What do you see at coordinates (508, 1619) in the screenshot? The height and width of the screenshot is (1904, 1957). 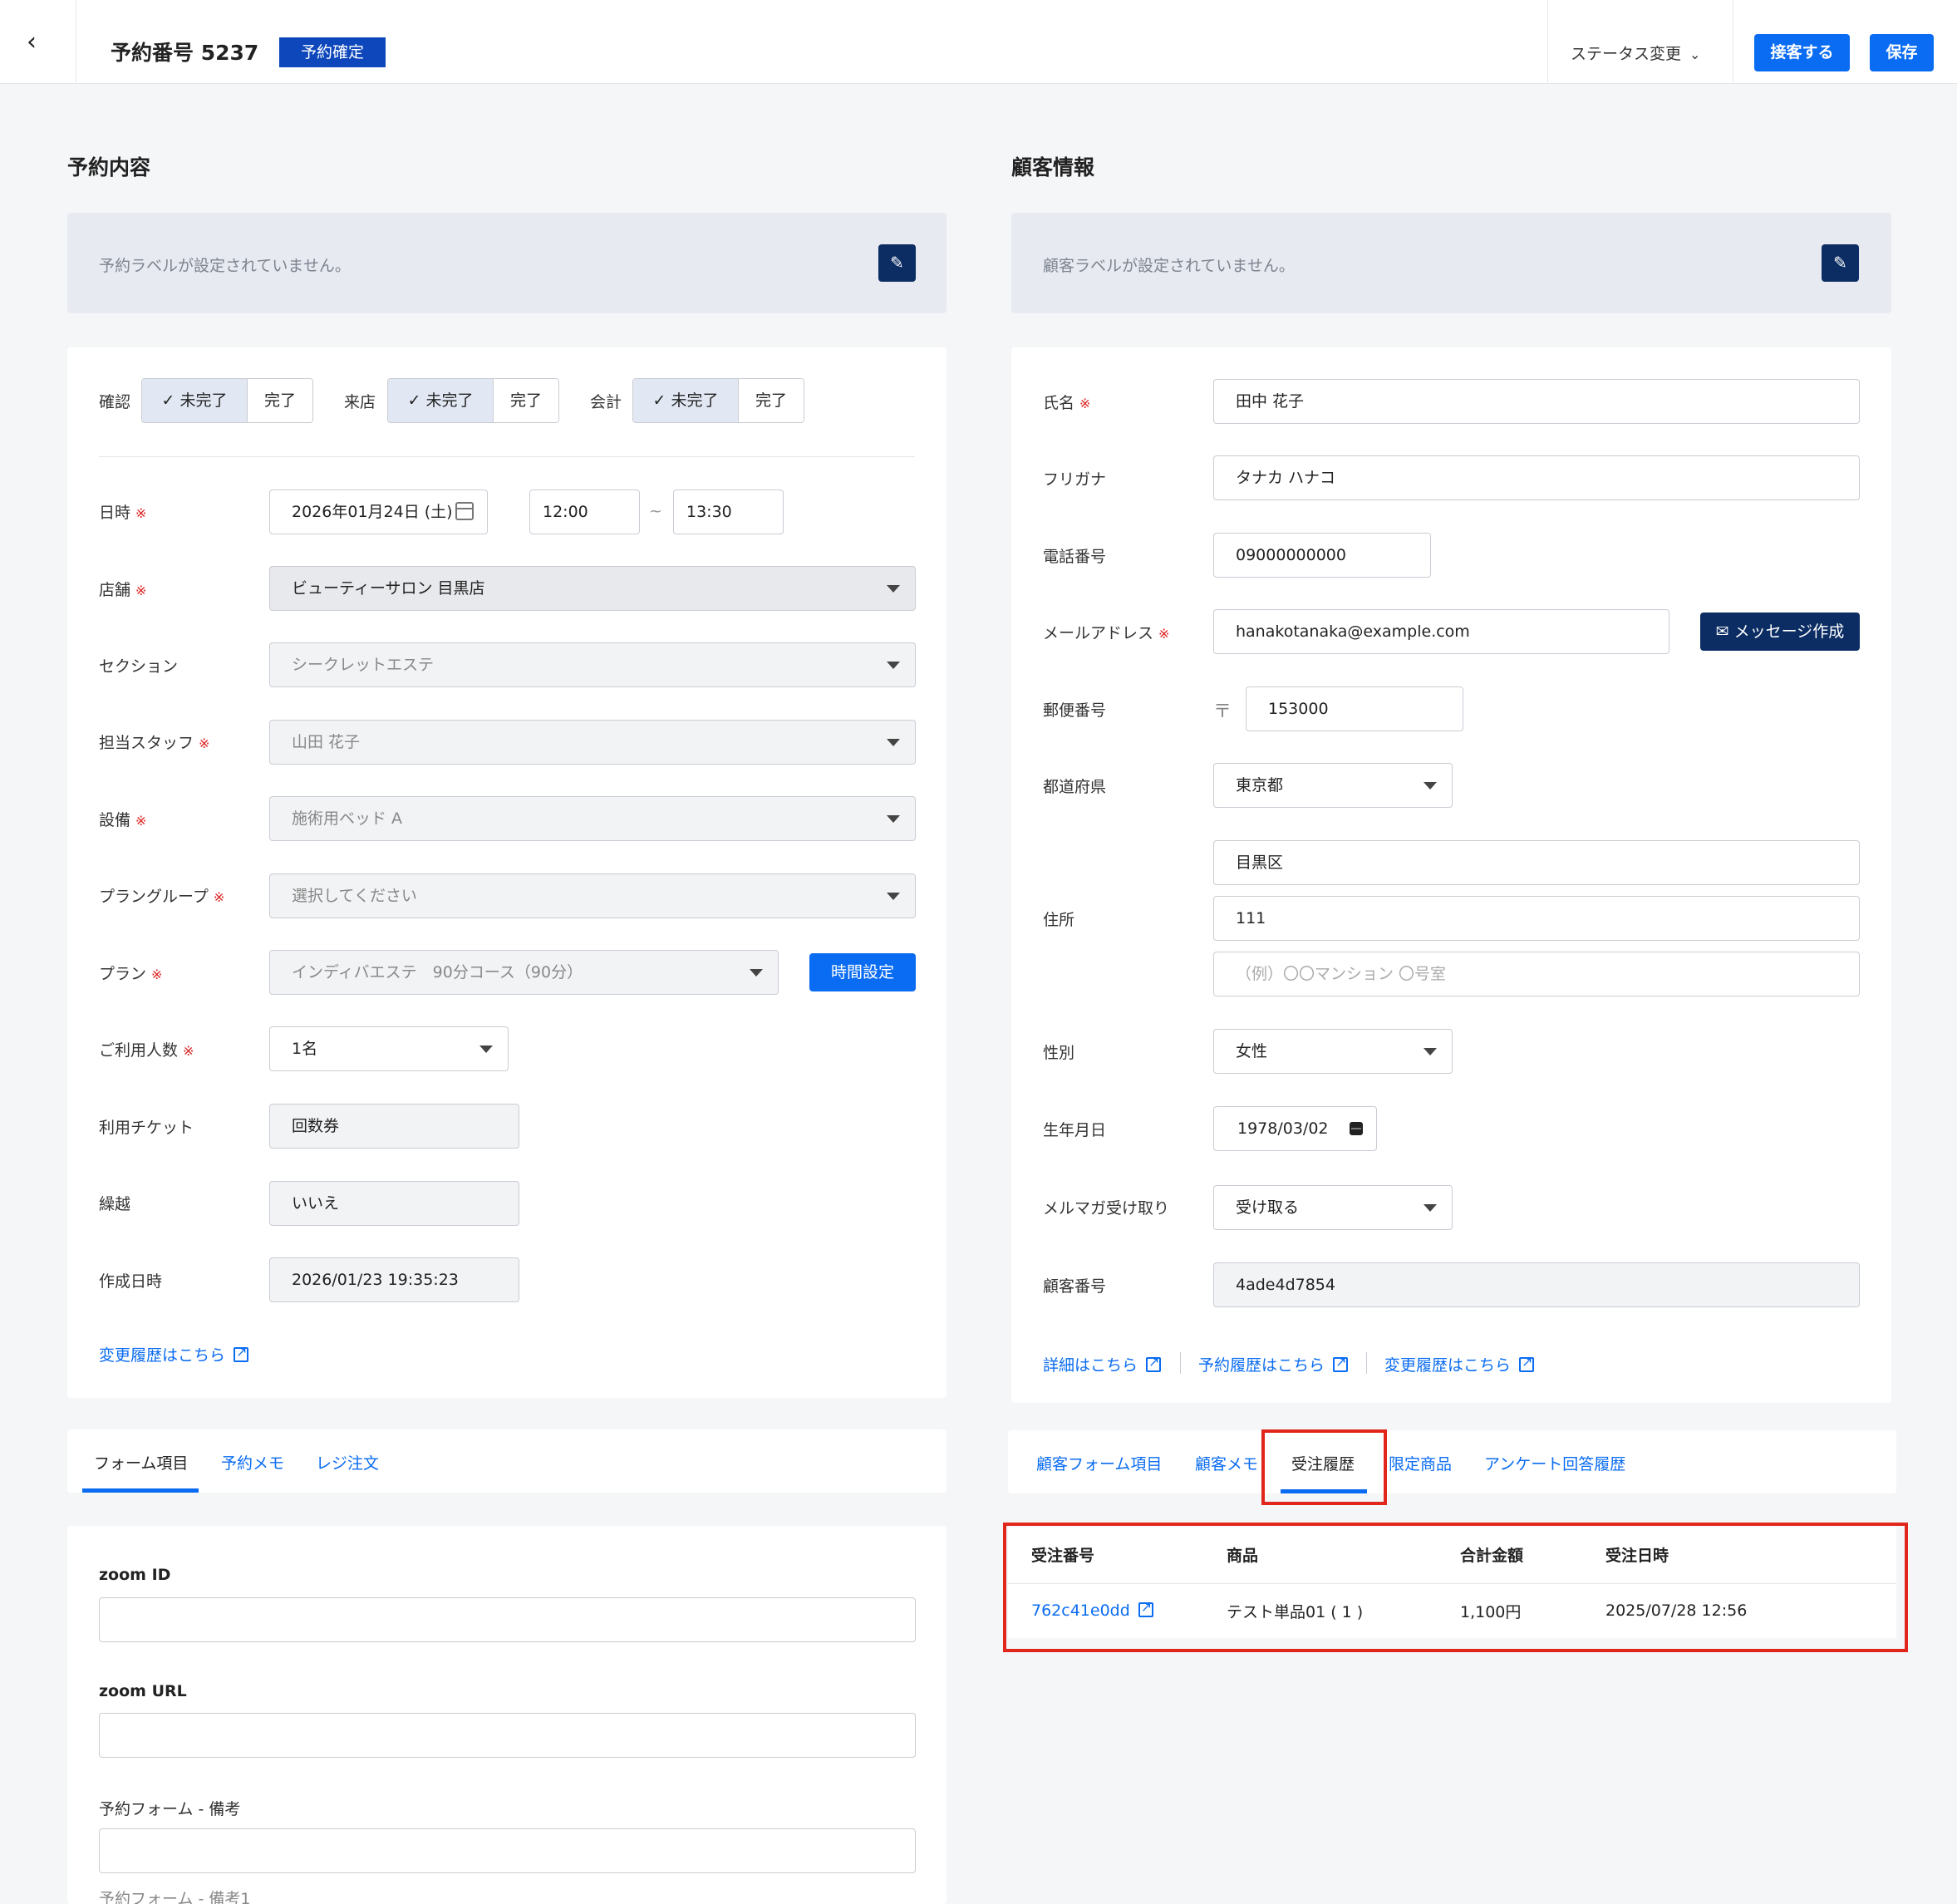 I see `zoom-id-input` at bounding box center [508, 1619].